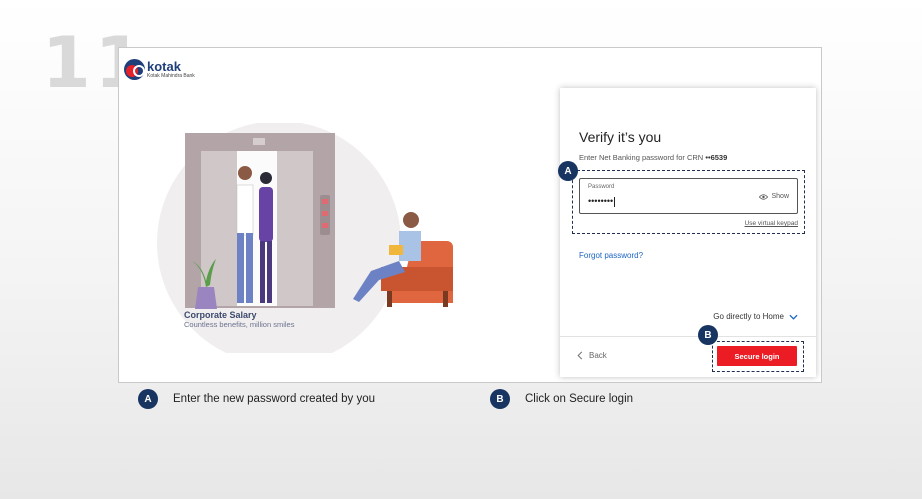 The height and width of the screenshot is (499, 922). I want to click on kotak-logo: kotak Kotak Mahindra Bank, so click(159, 69).